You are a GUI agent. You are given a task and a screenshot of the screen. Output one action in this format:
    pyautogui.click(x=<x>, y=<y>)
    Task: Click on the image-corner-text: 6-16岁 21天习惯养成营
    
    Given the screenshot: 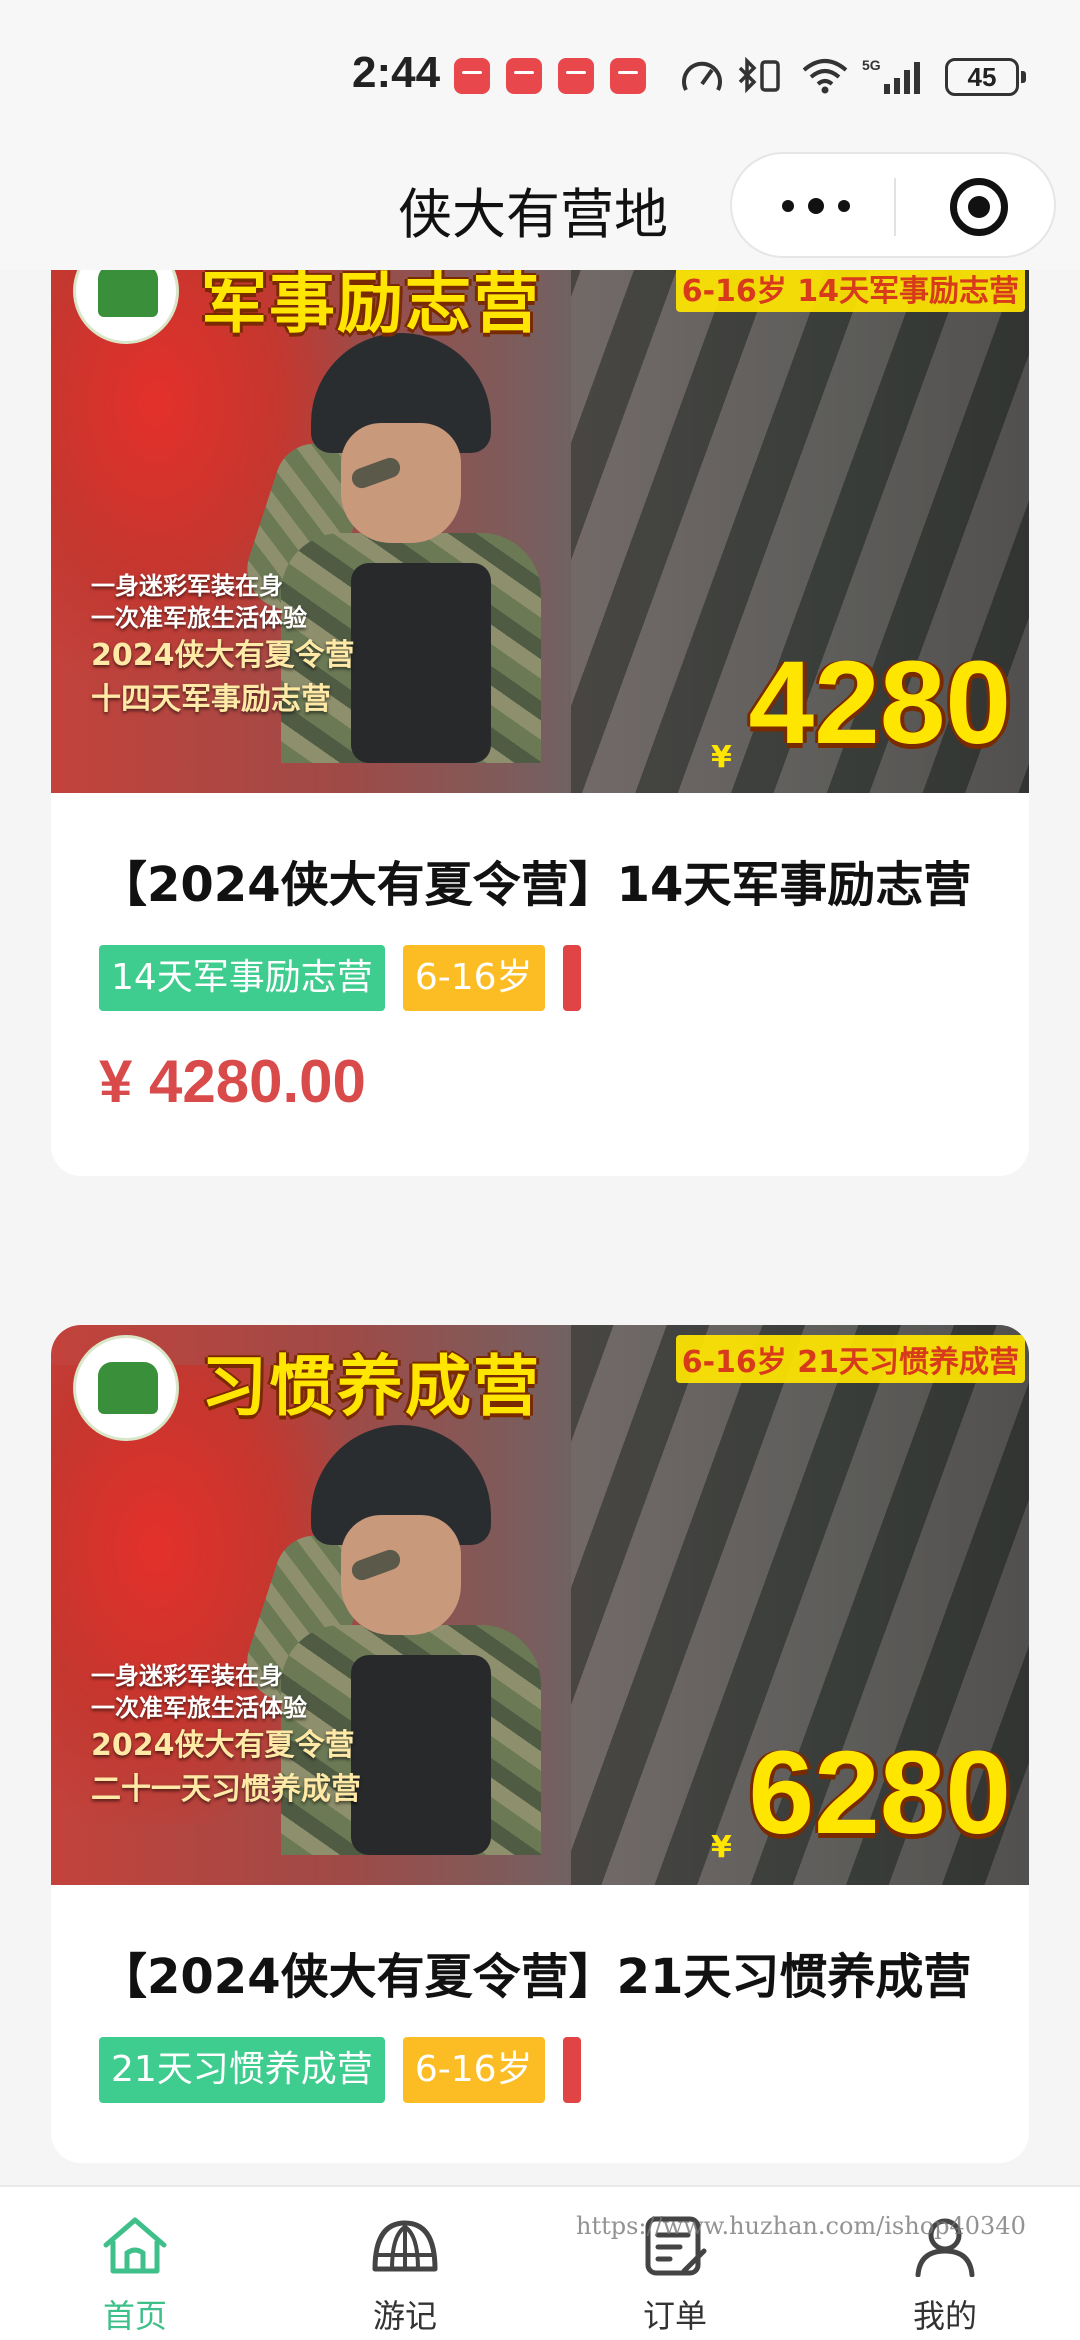 What is the action you would take?
    pyautogui.click(x=850, y=1359)
    